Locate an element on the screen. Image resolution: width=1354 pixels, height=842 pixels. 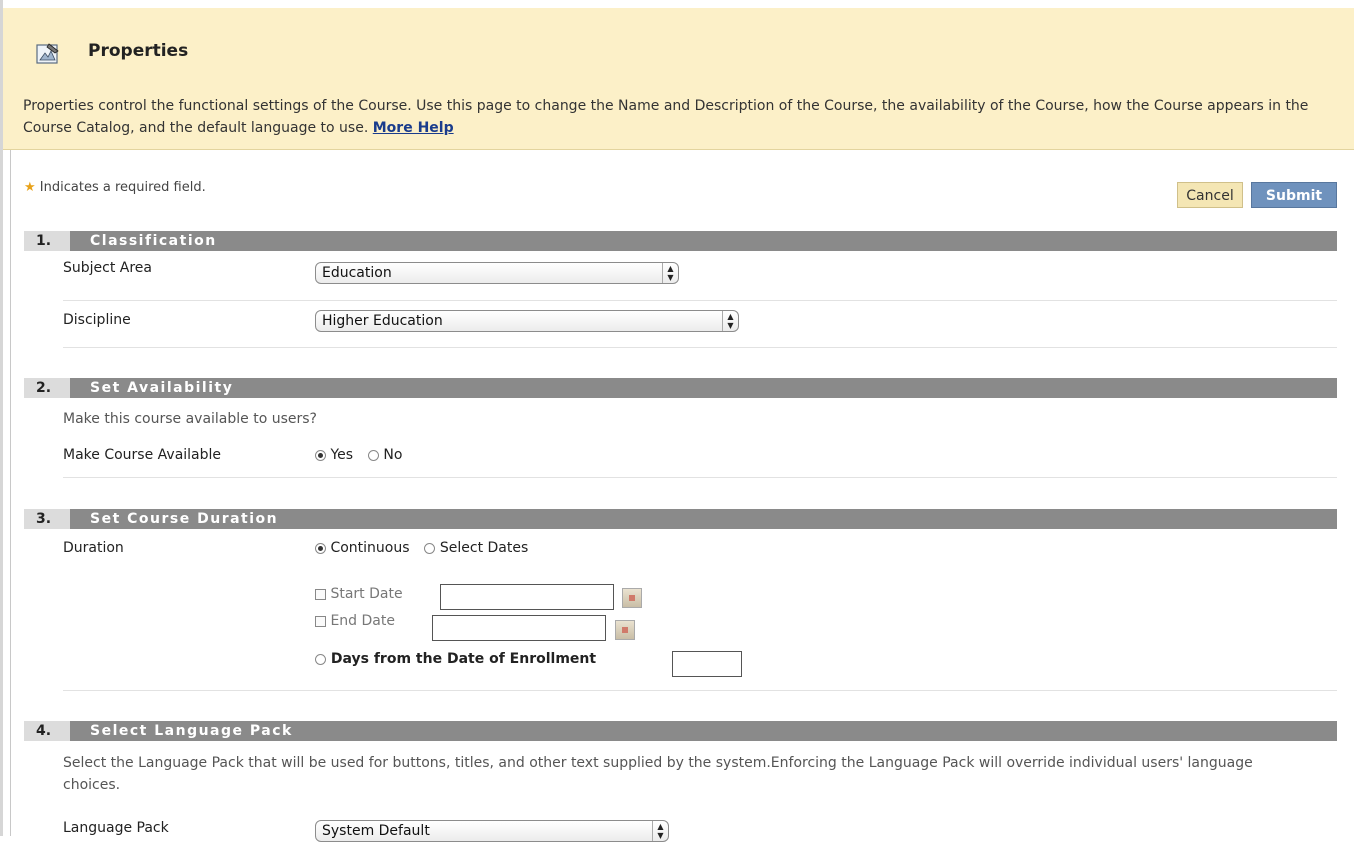
discipline-label: Discipline is located at coordinates (97, 320).